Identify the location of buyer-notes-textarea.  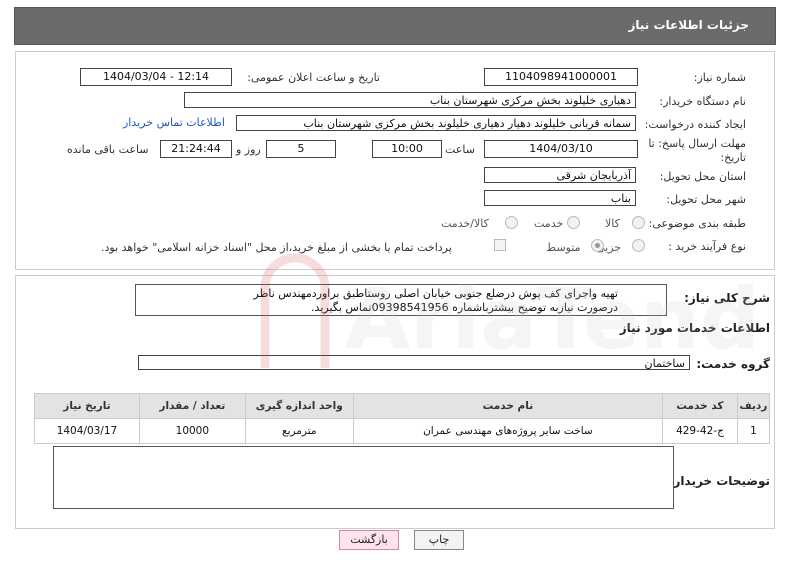
(363, 477).